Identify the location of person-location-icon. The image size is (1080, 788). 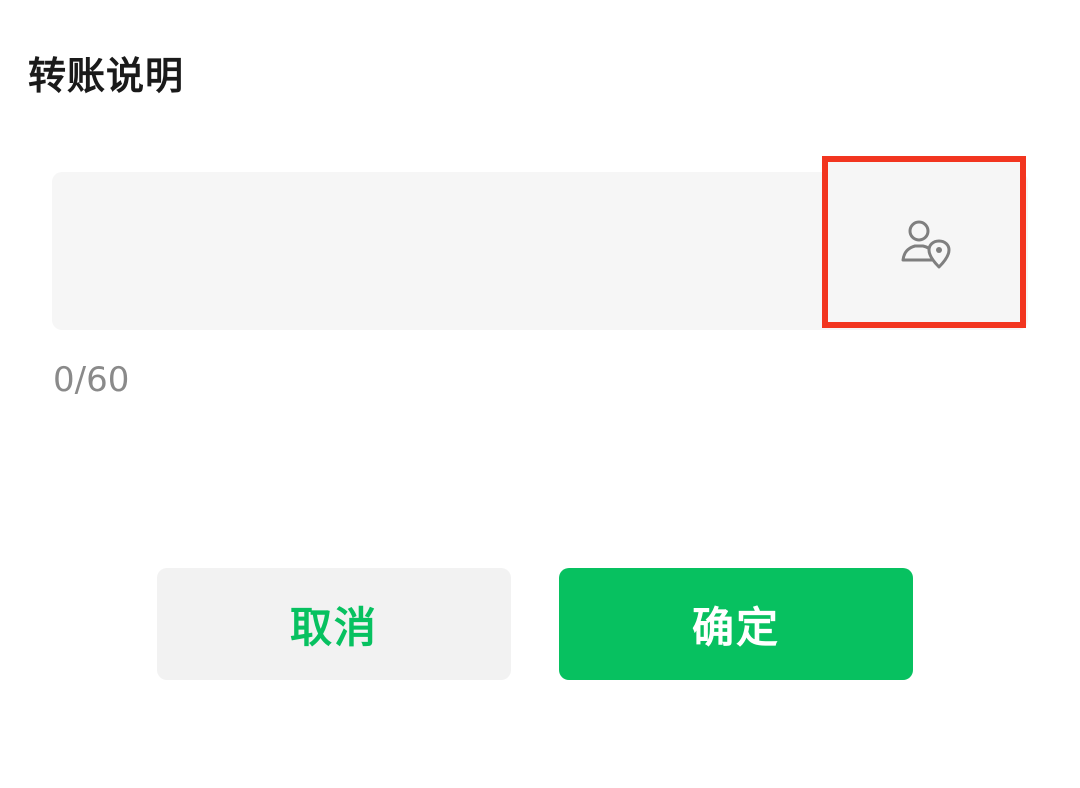
(926, 244).